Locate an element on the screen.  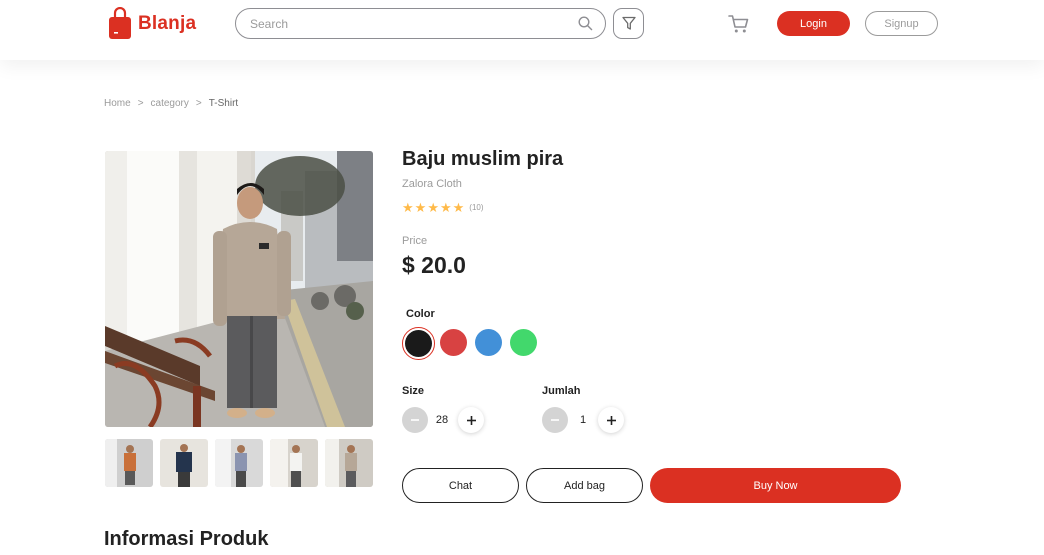
quantity-increase-button is located at coordinates (611, 420).